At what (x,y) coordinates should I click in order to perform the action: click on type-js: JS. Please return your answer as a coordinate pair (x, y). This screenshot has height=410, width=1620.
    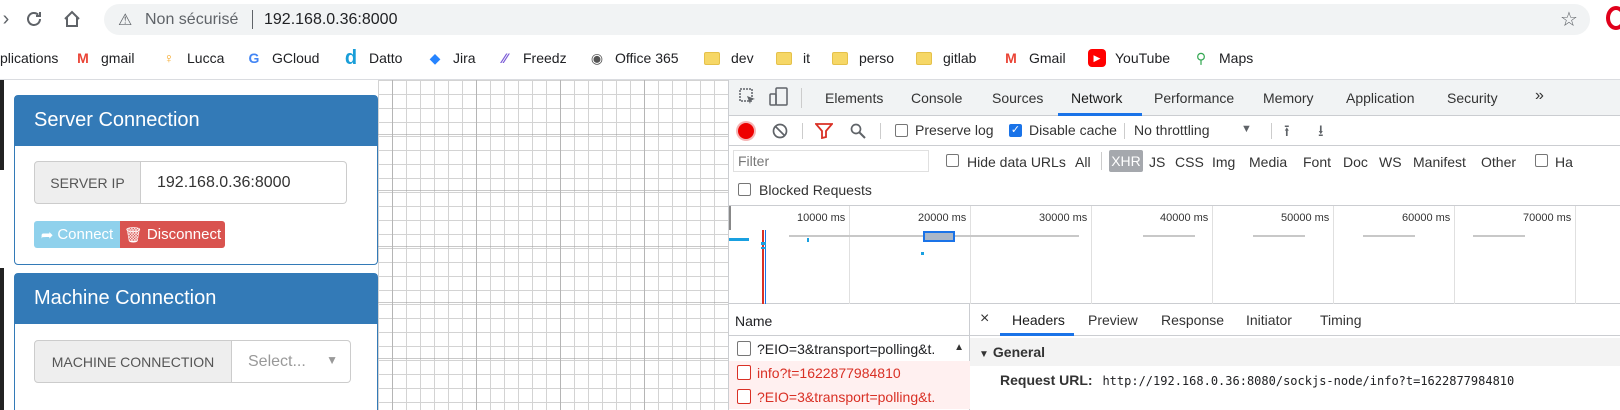
    Looking at the image, I should click on (1157, 162).